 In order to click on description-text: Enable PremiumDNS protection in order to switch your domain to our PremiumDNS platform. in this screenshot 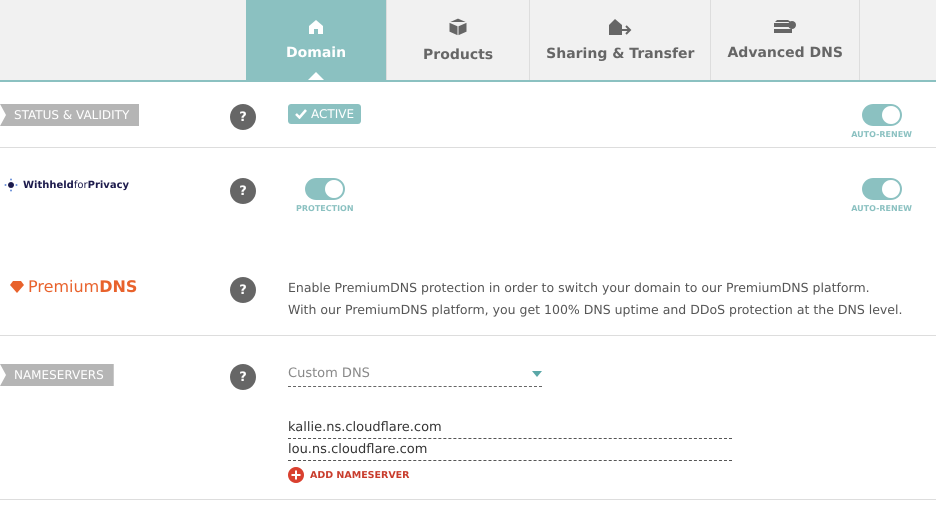, I will do `click(579, 288)`.